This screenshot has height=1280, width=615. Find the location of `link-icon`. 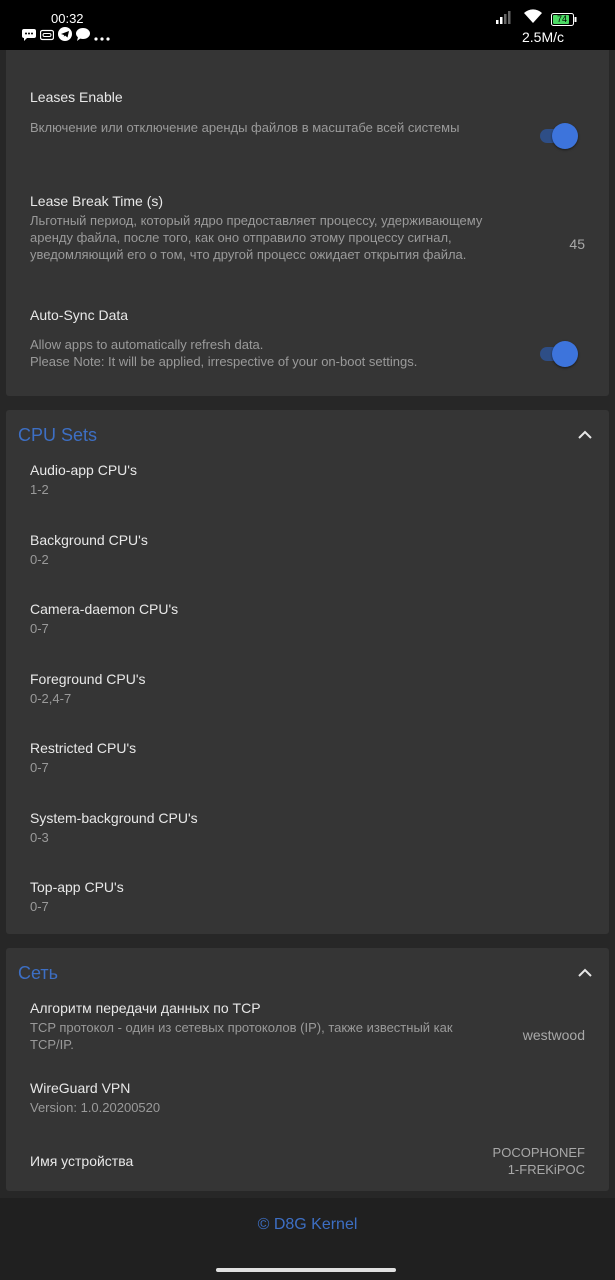

link-icon is located at coordinates (47, 37).